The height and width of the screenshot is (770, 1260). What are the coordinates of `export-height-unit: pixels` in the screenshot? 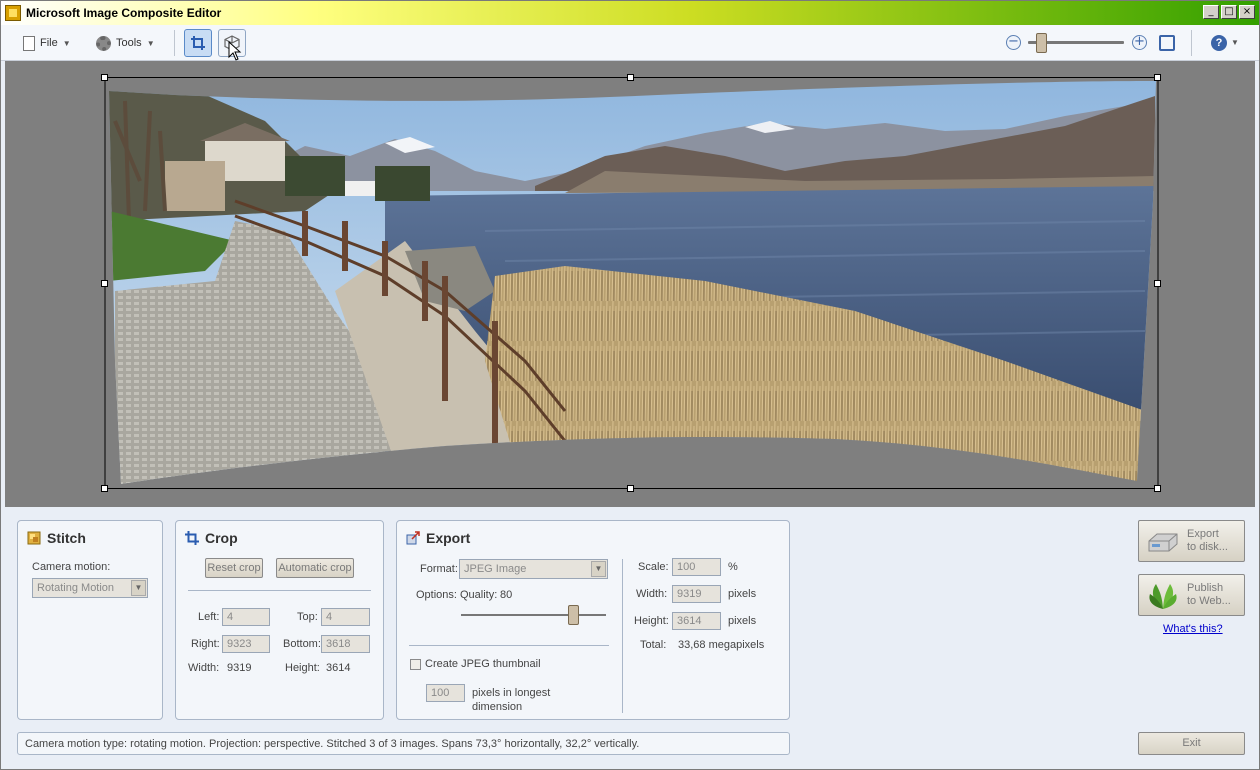 It's located at (742, 621).